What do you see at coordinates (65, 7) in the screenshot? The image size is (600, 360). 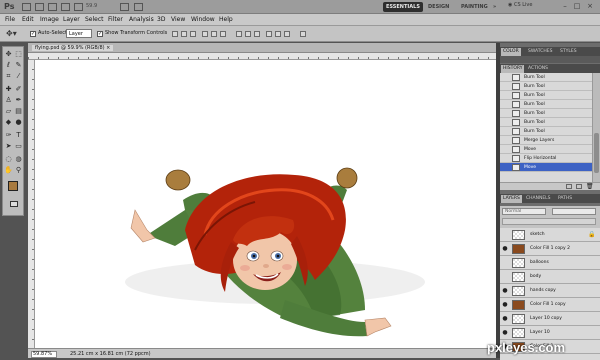 I see `hand-icon` at bounding box center [65, 7].